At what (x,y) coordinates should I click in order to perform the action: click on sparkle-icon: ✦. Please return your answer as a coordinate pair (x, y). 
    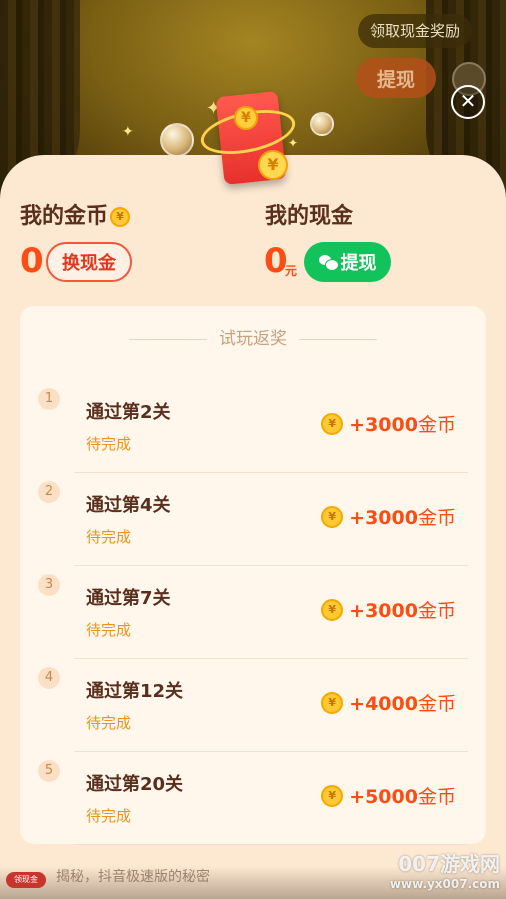
    Looking at the image, I should click on (128, 132).